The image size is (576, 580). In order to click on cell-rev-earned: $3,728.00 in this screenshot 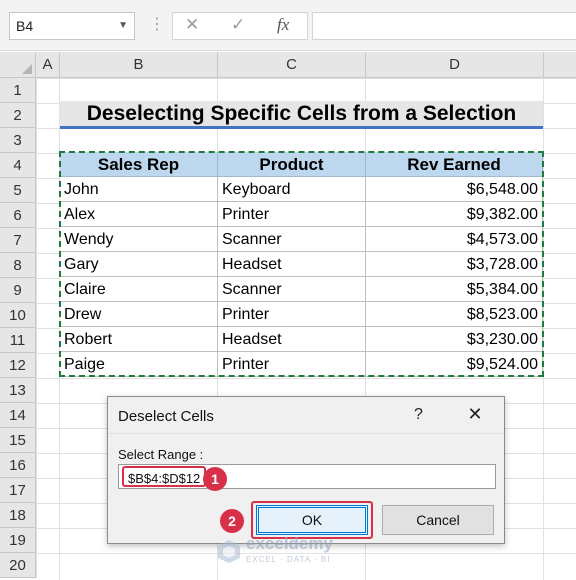, I will do `click(454, 264)`.